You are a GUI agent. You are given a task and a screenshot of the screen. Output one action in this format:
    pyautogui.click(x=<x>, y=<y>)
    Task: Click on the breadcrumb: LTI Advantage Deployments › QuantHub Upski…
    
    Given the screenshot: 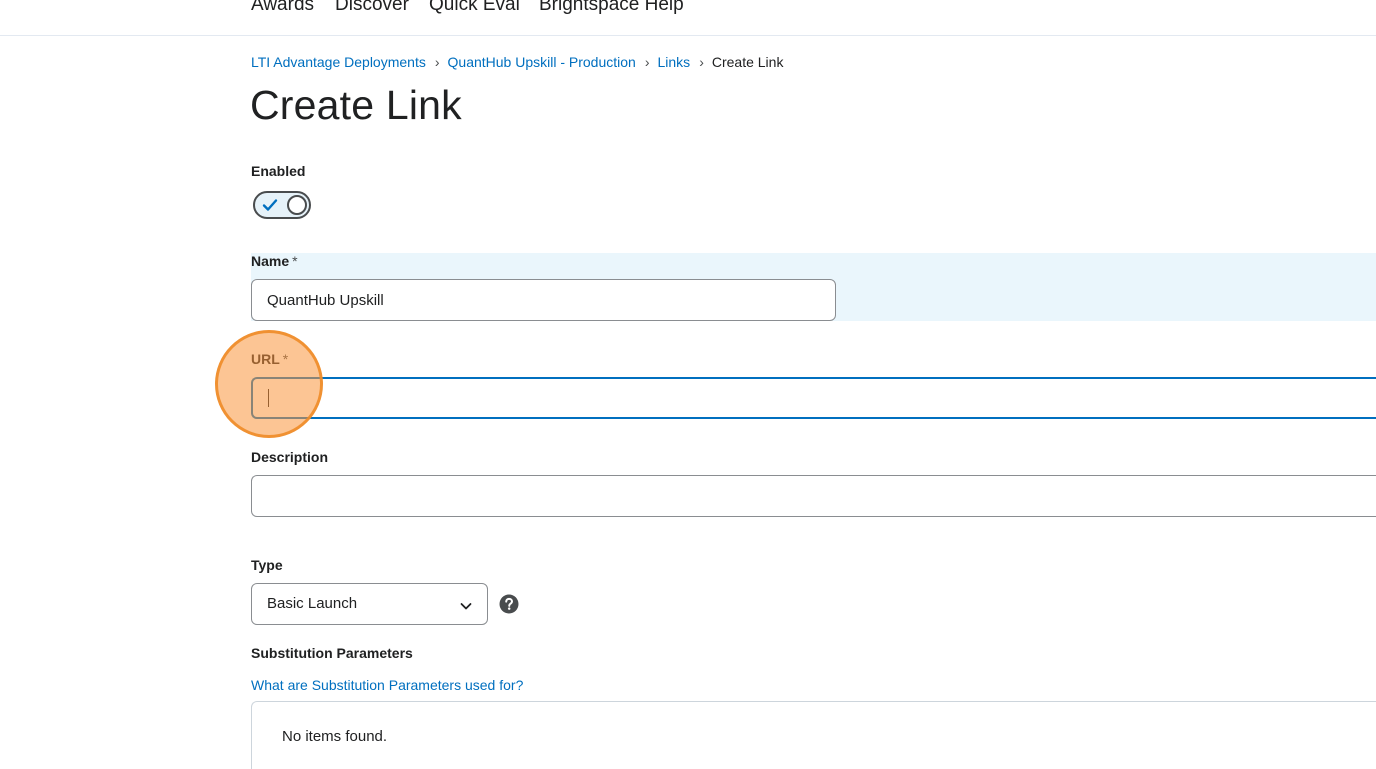 What is the action you would take?
    pyautogui.click(x=517, y=62)
    